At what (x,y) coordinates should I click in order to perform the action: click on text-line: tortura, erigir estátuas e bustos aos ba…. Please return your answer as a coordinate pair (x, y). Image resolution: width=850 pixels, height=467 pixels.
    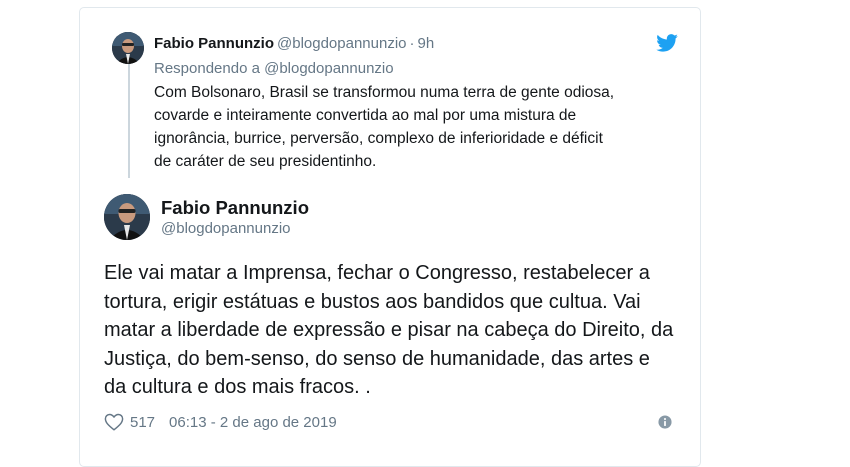
    Looking at the image, I should click on (372, 301).